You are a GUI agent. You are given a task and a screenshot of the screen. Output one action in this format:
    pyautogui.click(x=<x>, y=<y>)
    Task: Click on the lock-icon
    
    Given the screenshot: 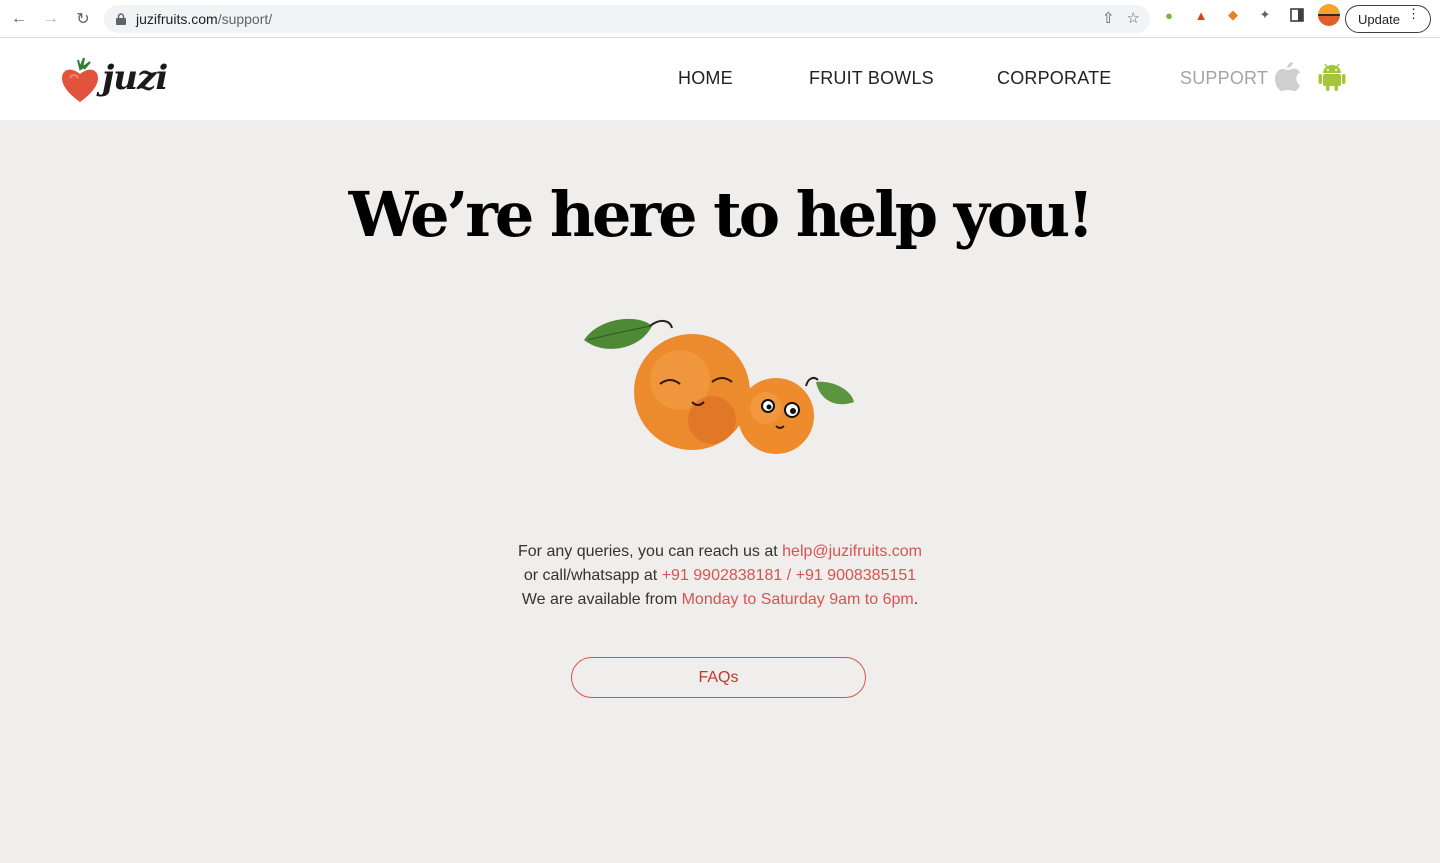 What is the action you would take?
    pyautogui.click(x=121, y=19)
    